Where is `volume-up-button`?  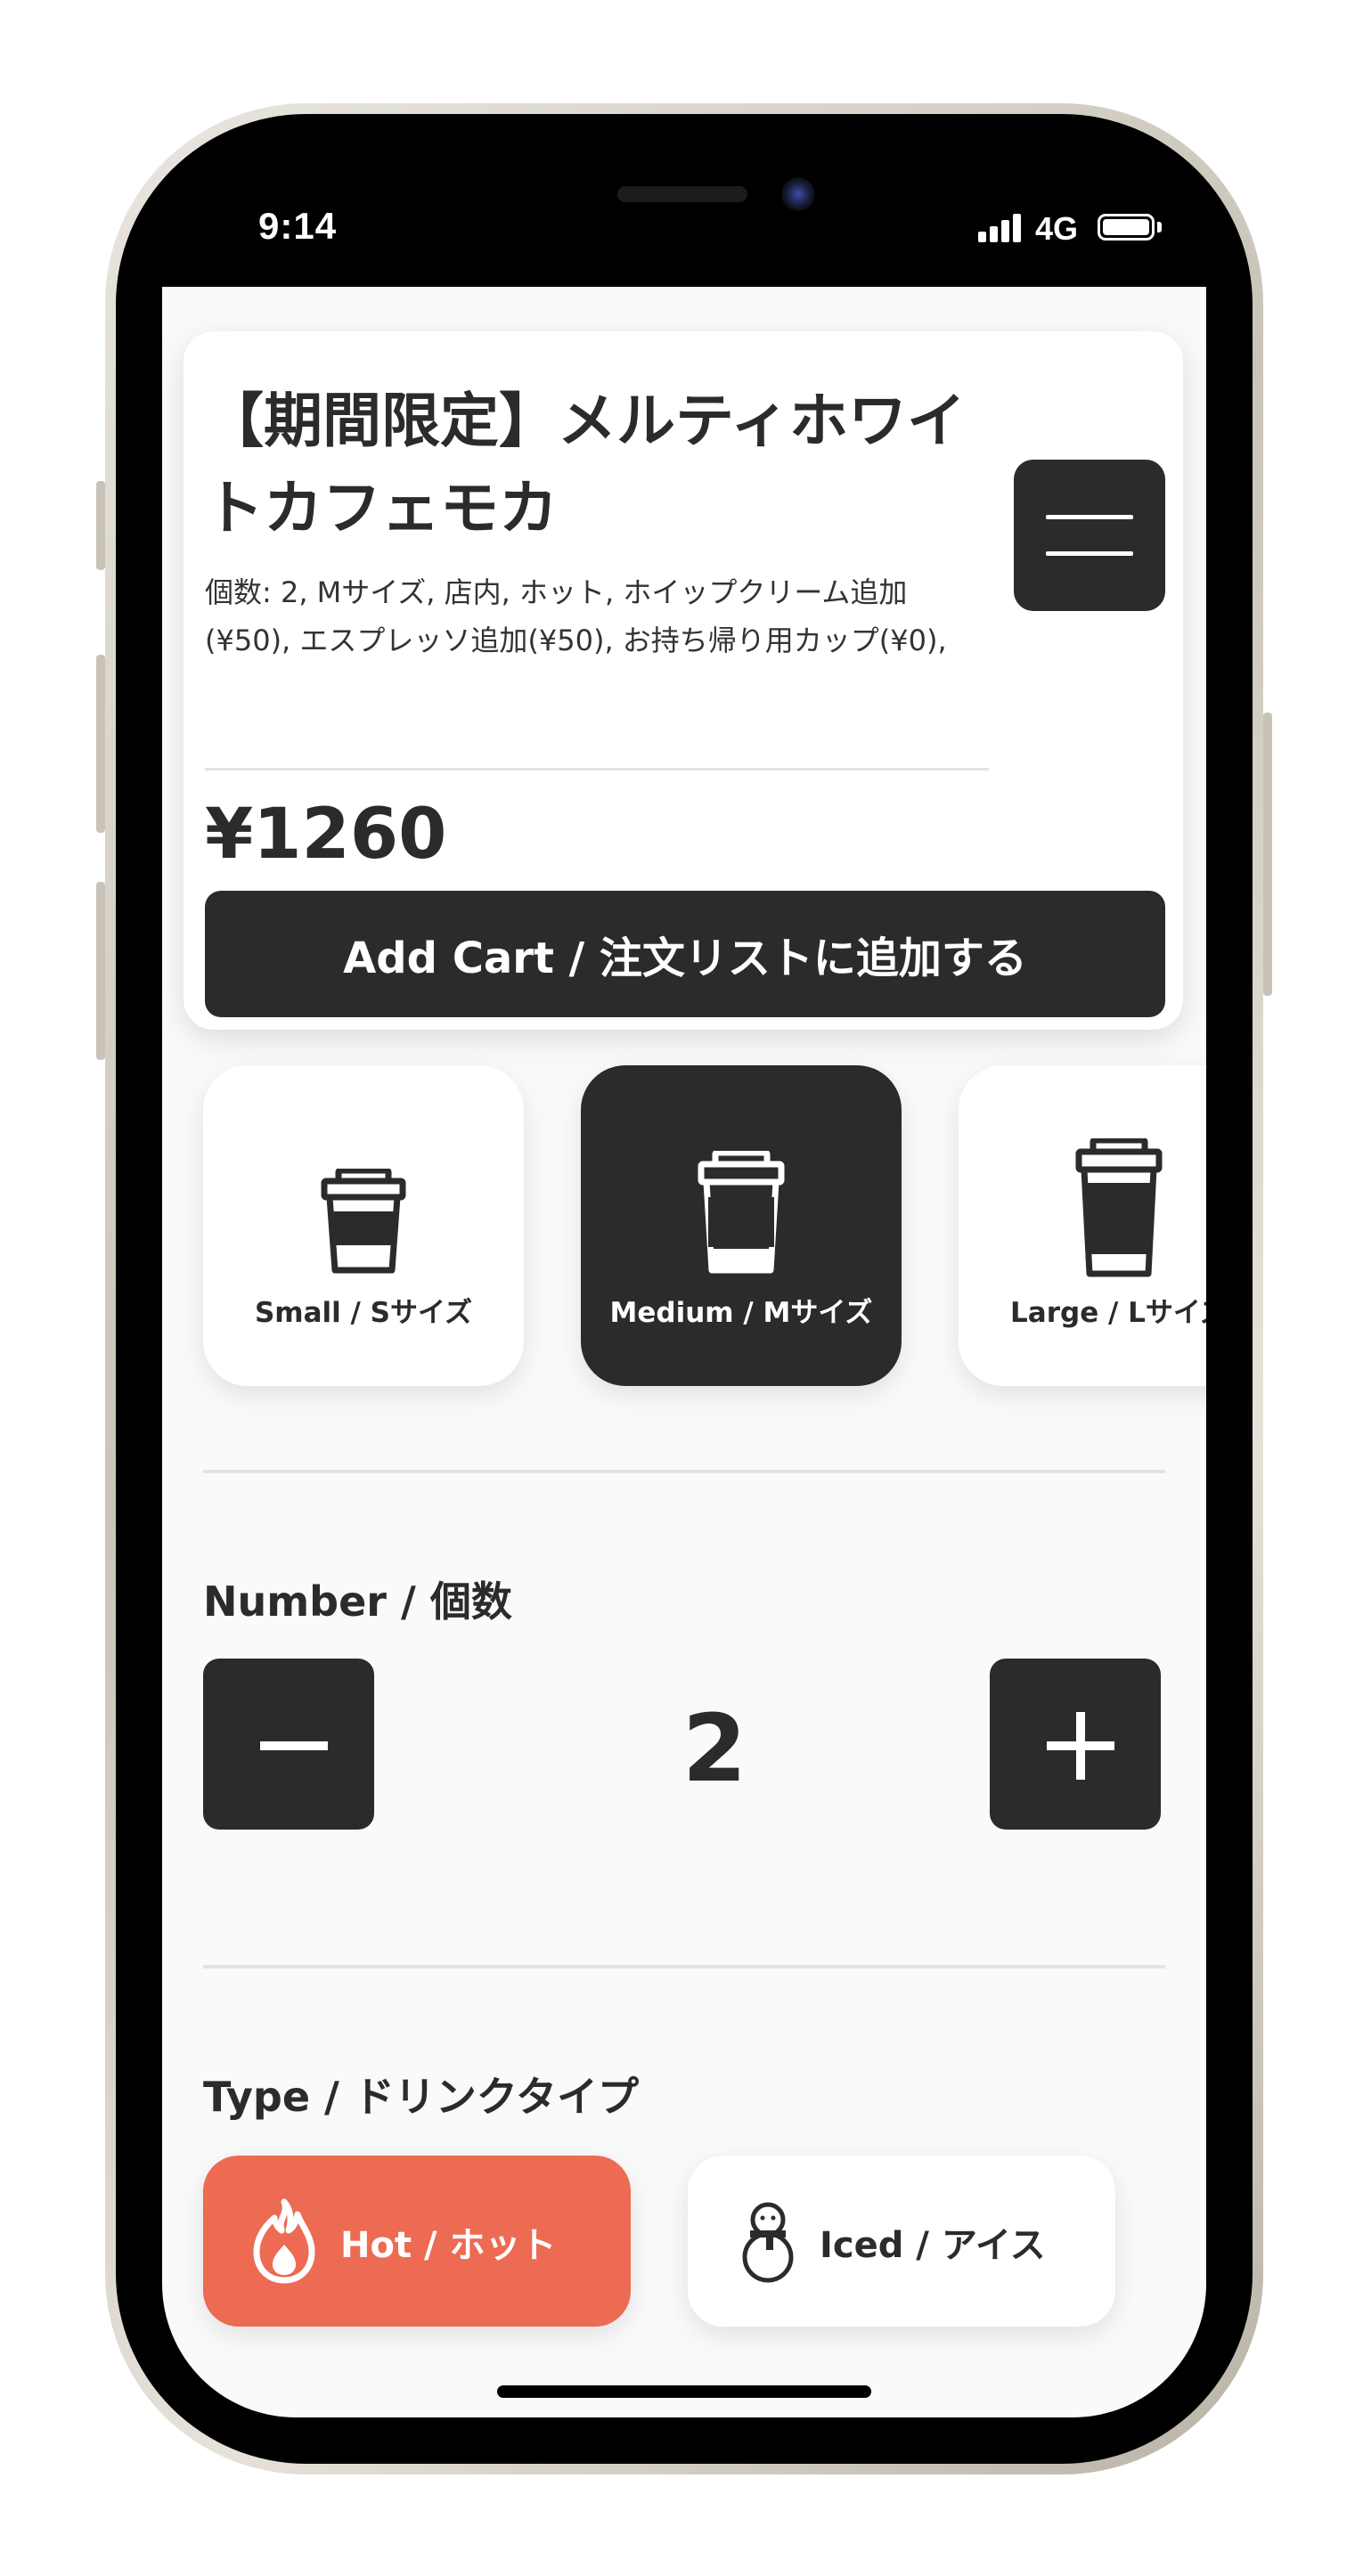
volume-up-button is located at coordinates (101, 744).